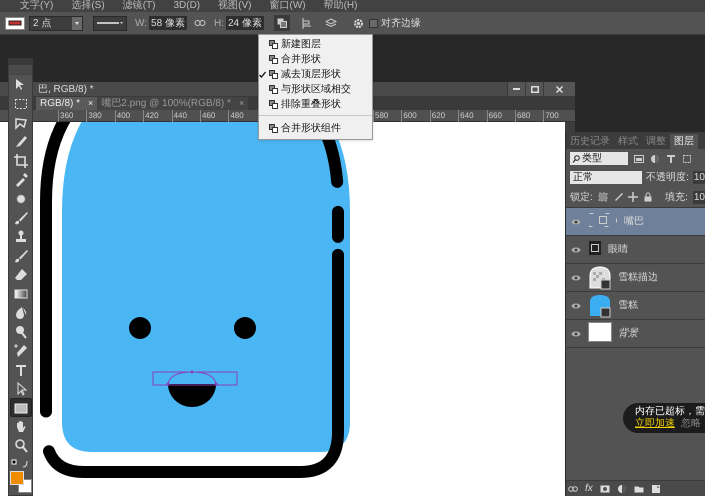 This screenshot has height=496, width=705. I want to click on layer-row: 眼睛, so click(635, 250).